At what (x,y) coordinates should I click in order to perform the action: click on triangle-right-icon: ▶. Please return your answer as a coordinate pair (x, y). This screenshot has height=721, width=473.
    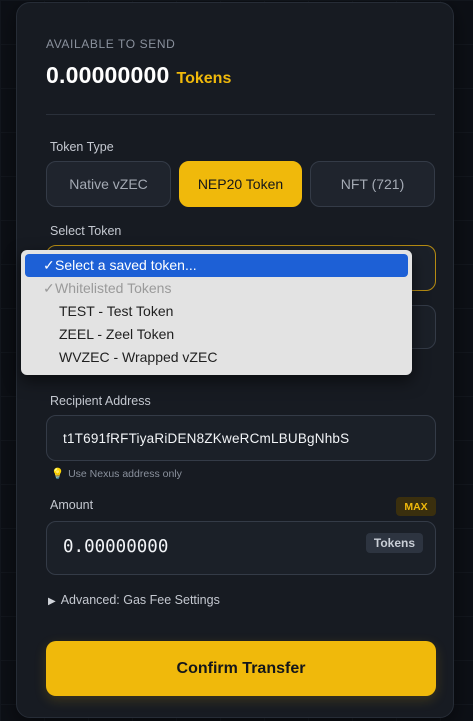
    Looking at the image, I should click on (52, 601).